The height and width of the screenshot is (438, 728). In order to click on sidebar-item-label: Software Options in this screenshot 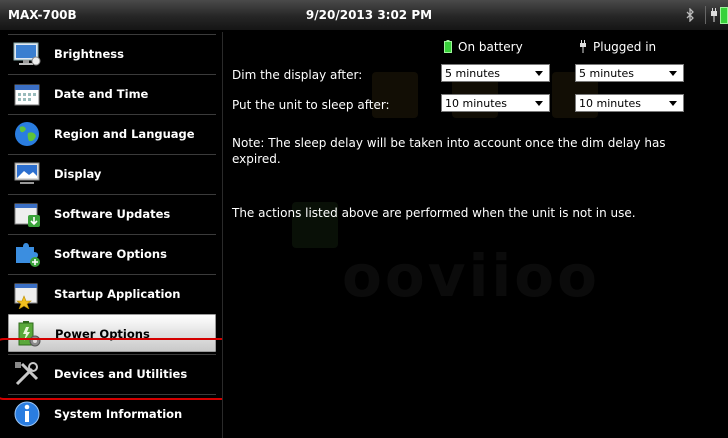, I will do `click(110, 254)`.